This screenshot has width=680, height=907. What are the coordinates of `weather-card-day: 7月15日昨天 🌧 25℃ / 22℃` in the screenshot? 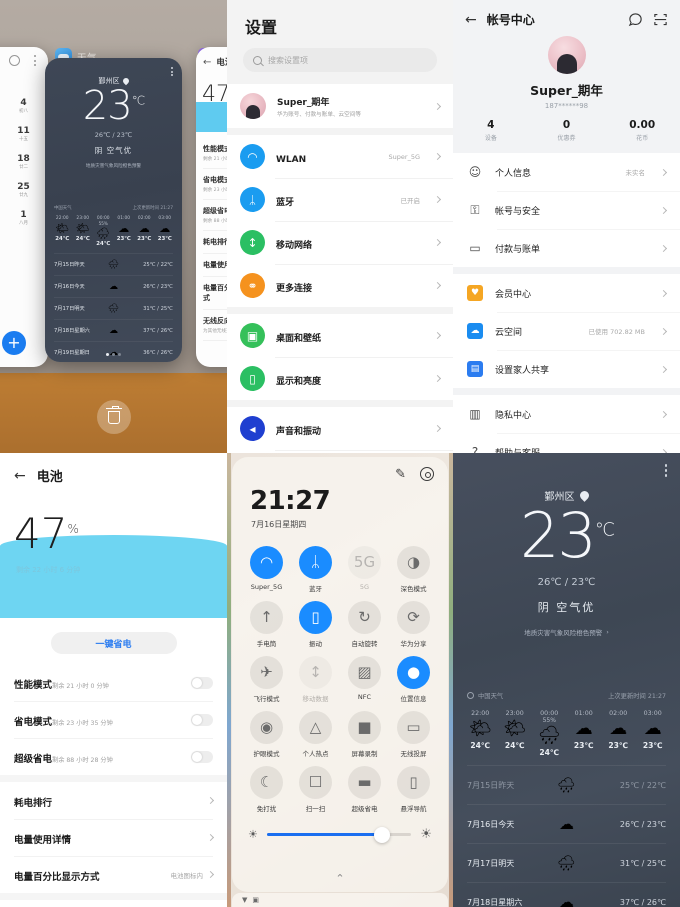 It's located at (113, 264).